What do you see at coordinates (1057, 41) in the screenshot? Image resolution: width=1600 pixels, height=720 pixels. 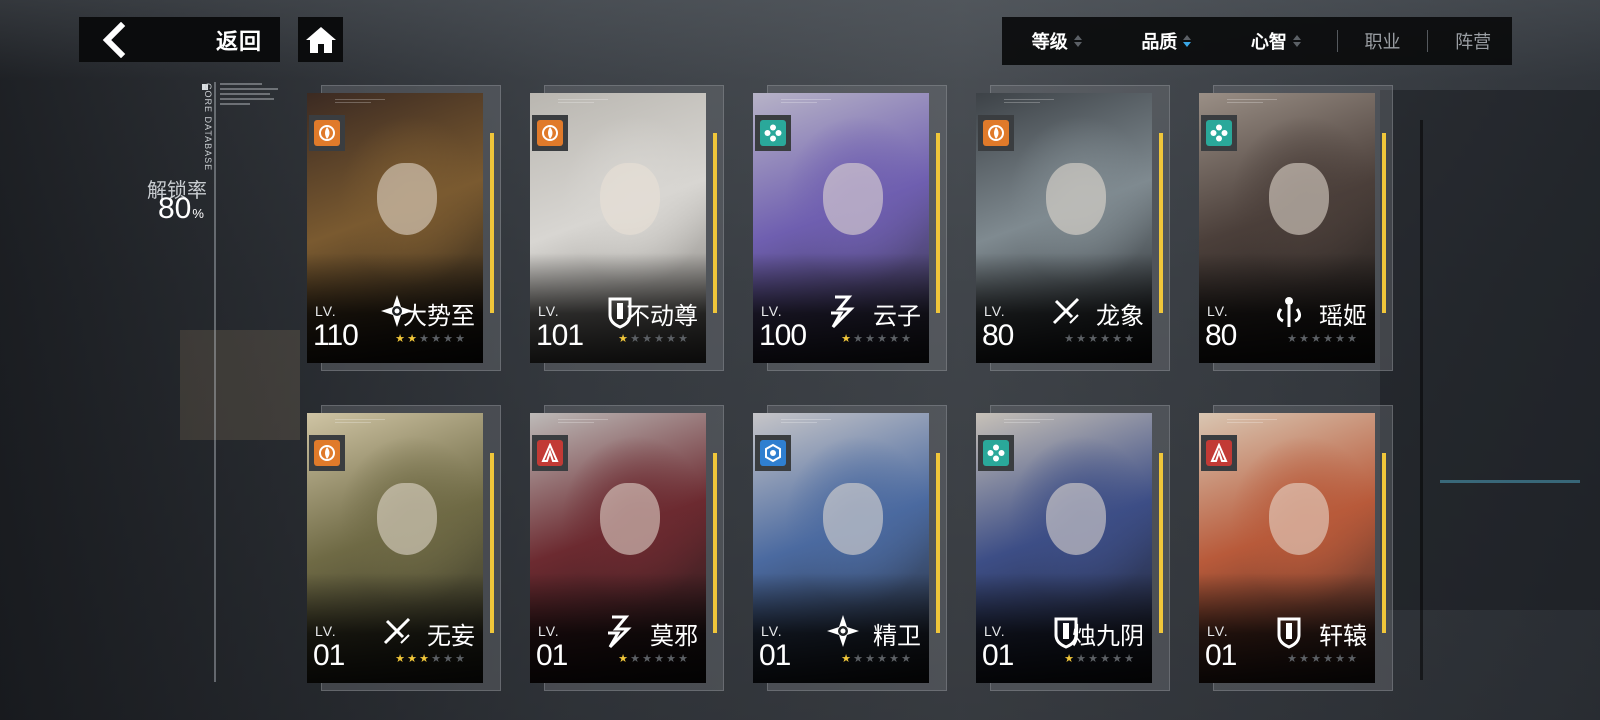 I see `sort-level: 等级` at bounding box center [1057, 41].